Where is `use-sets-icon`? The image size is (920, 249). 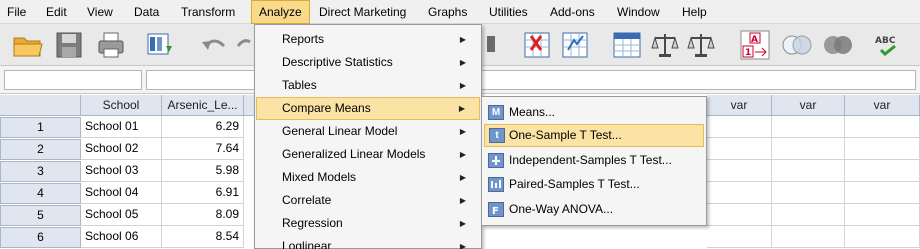 use-sets-icon is located at coordinates (796, 45).